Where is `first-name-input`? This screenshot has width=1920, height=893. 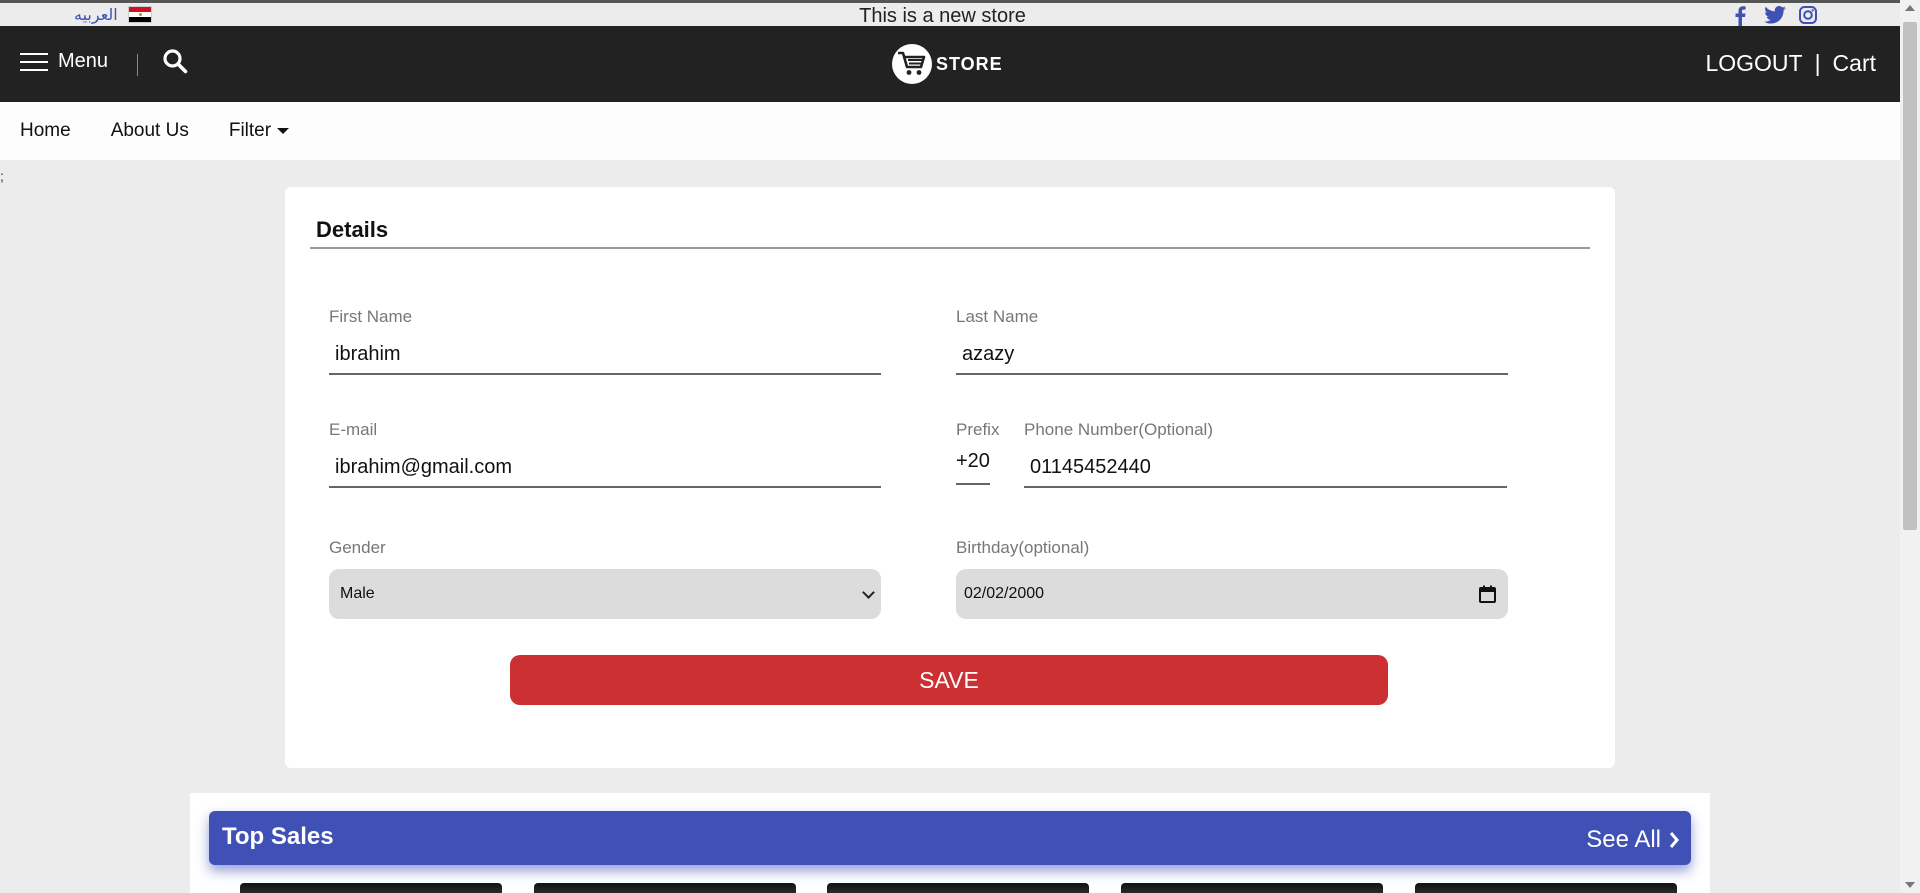 first-name-input is located at coordinates (605, 355).